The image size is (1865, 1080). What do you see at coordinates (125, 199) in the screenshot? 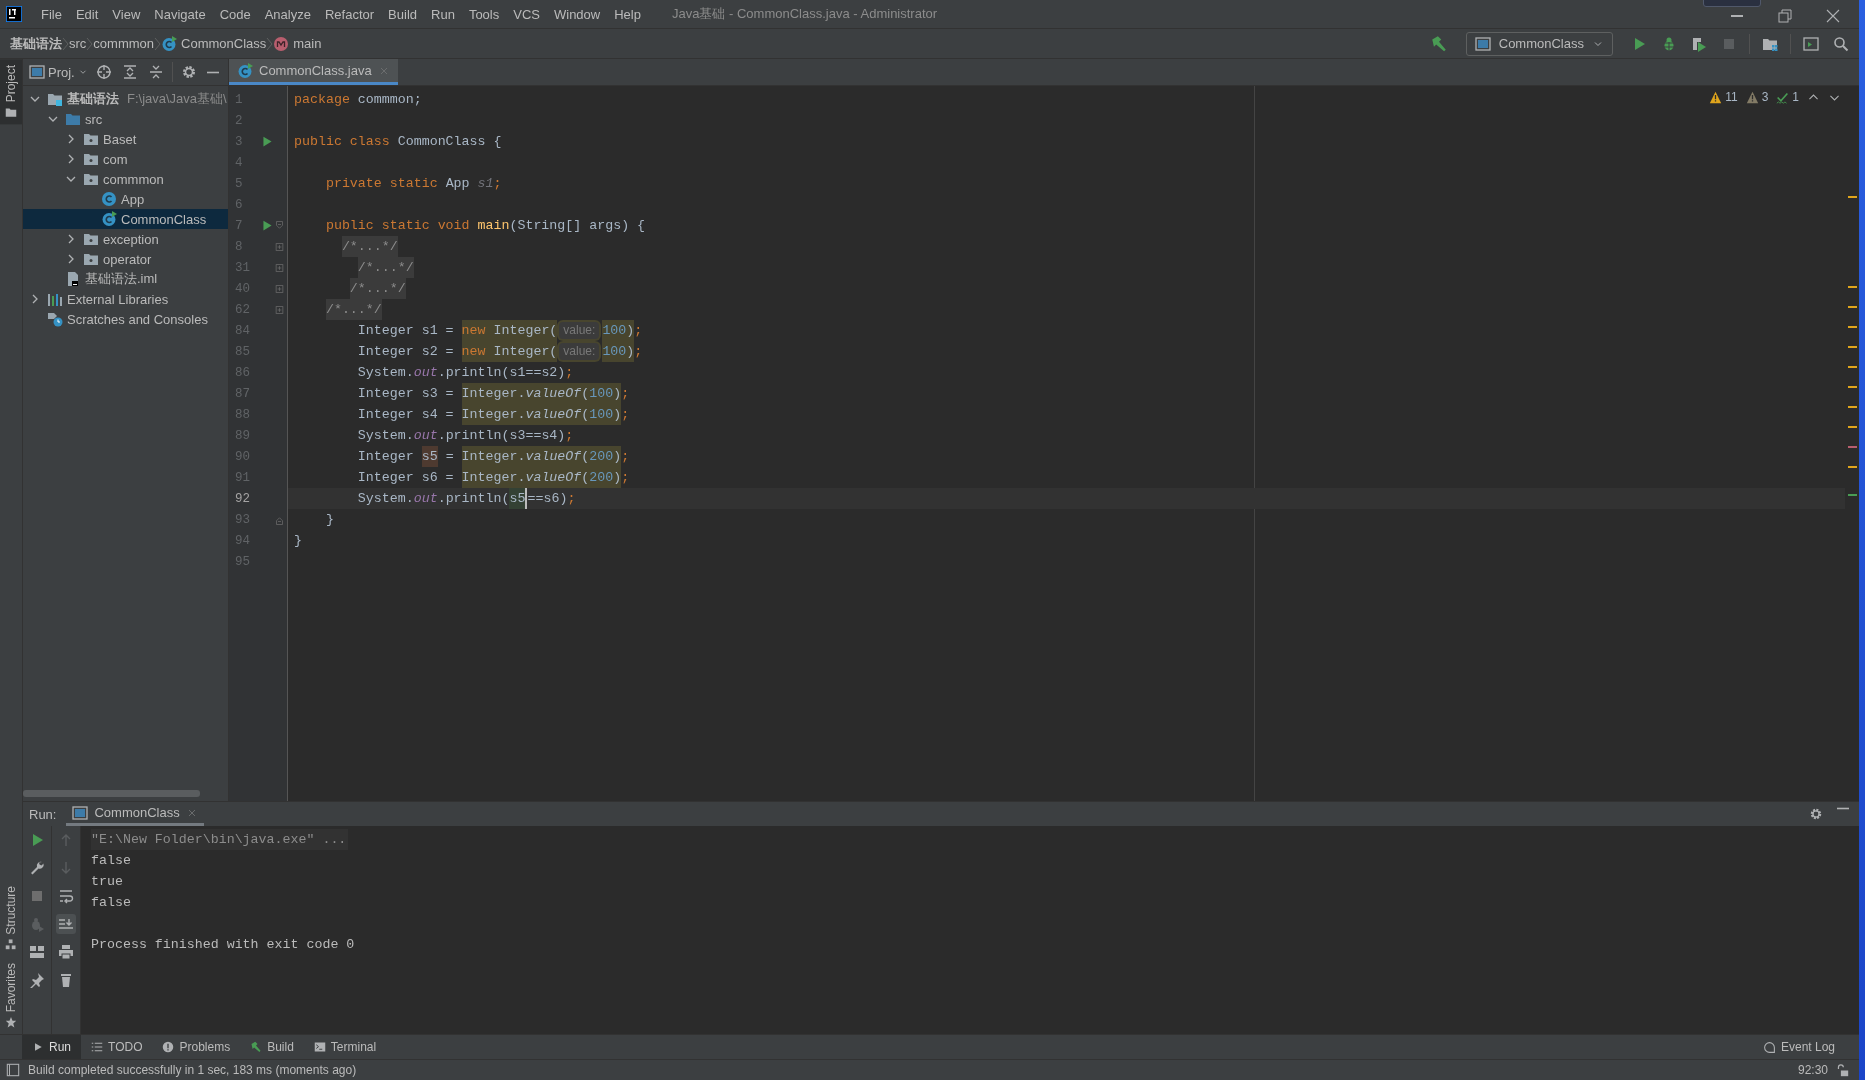
I see `tree-item: App` at bounding box center [125, 199].